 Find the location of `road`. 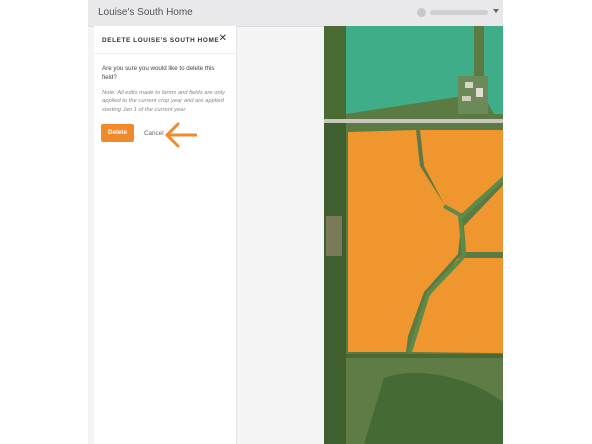

road is located at coordinates (413, 121).